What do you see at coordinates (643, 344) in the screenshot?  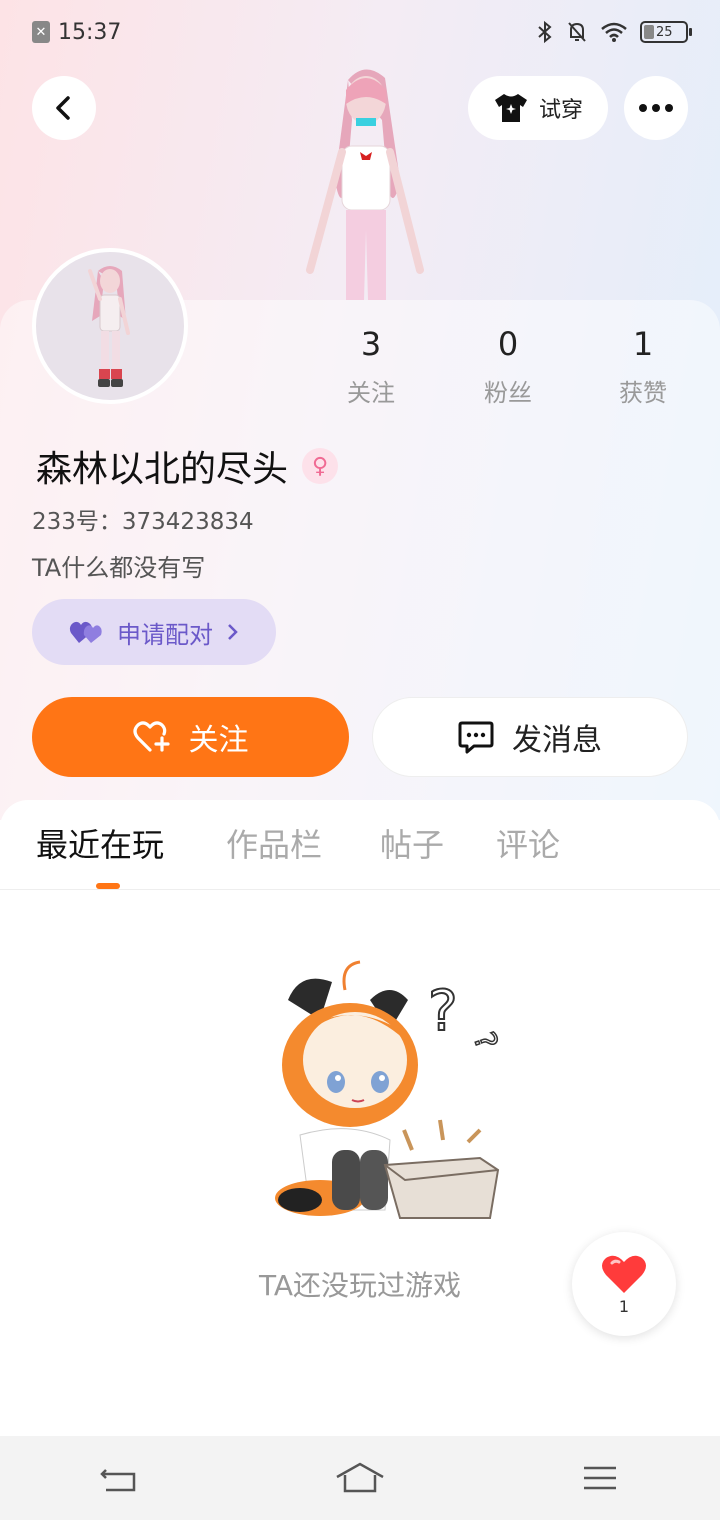 I see `stat-likes-value: 1` at bounding box center [643, 344].